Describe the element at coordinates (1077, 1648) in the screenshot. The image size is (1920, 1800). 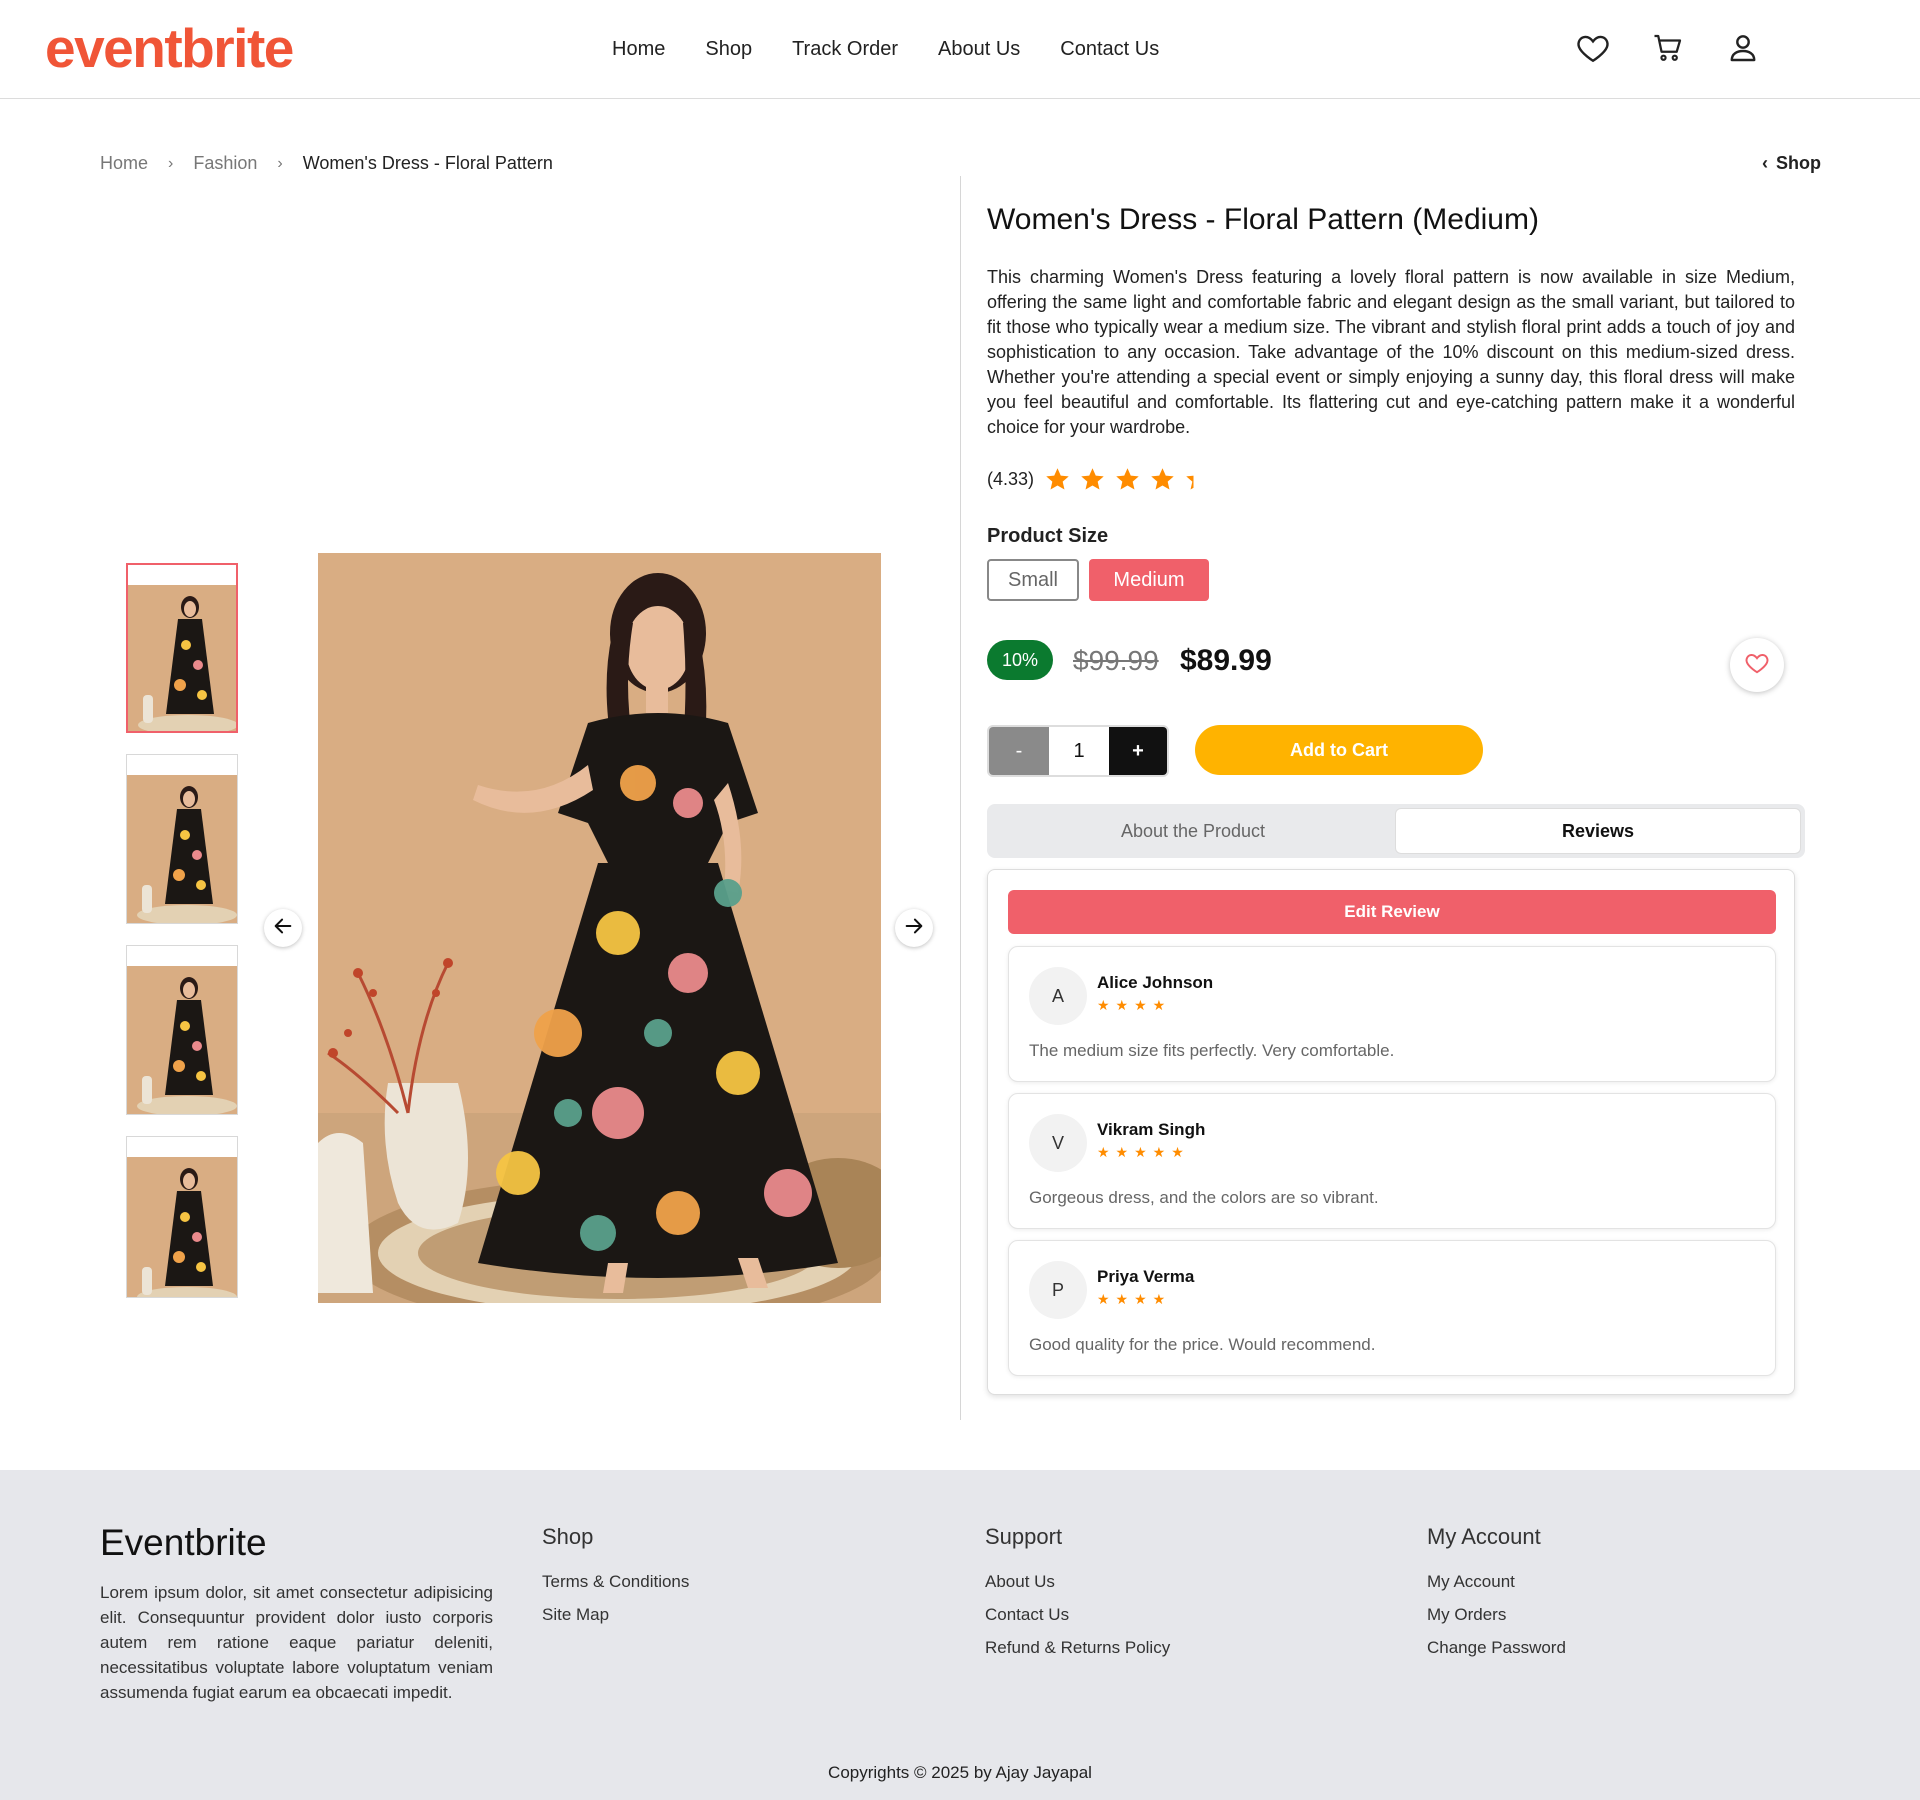
I see `footer-link-refund: Refund & Returns Policy` at that location.